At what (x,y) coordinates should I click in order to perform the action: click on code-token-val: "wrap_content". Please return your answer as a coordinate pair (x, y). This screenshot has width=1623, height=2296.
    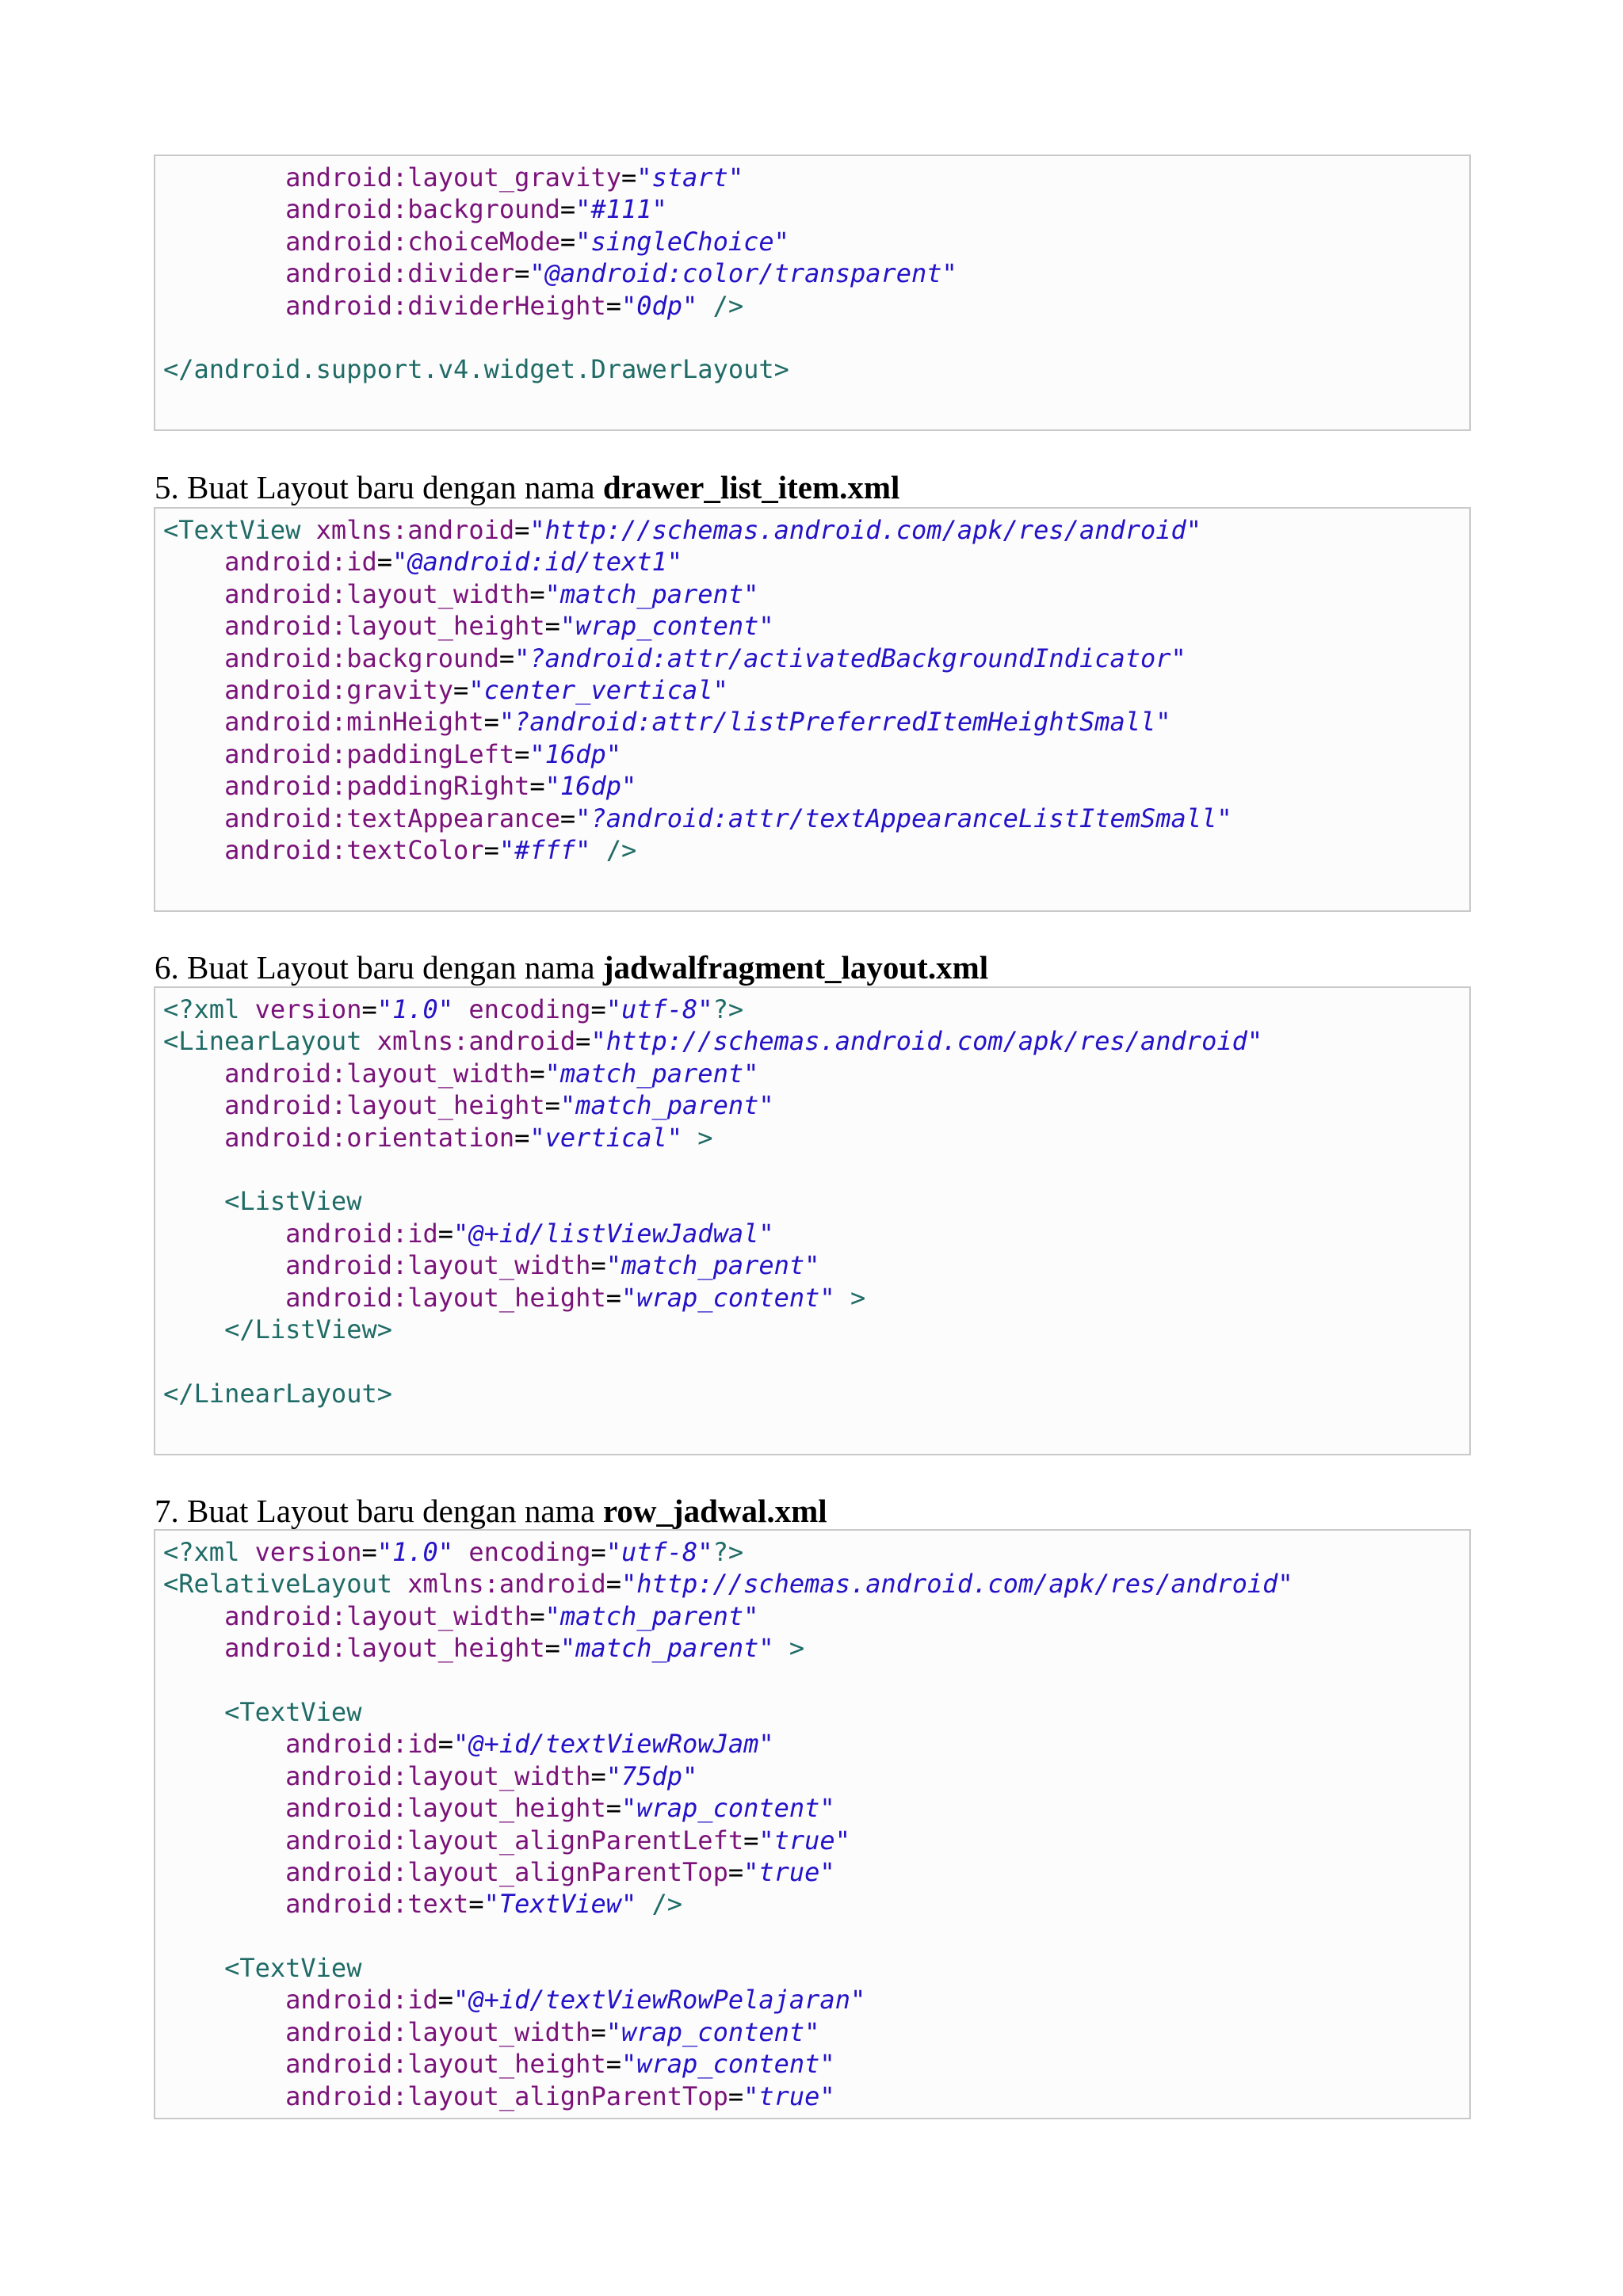
    Looking at the image, I should click on (712, 2031).